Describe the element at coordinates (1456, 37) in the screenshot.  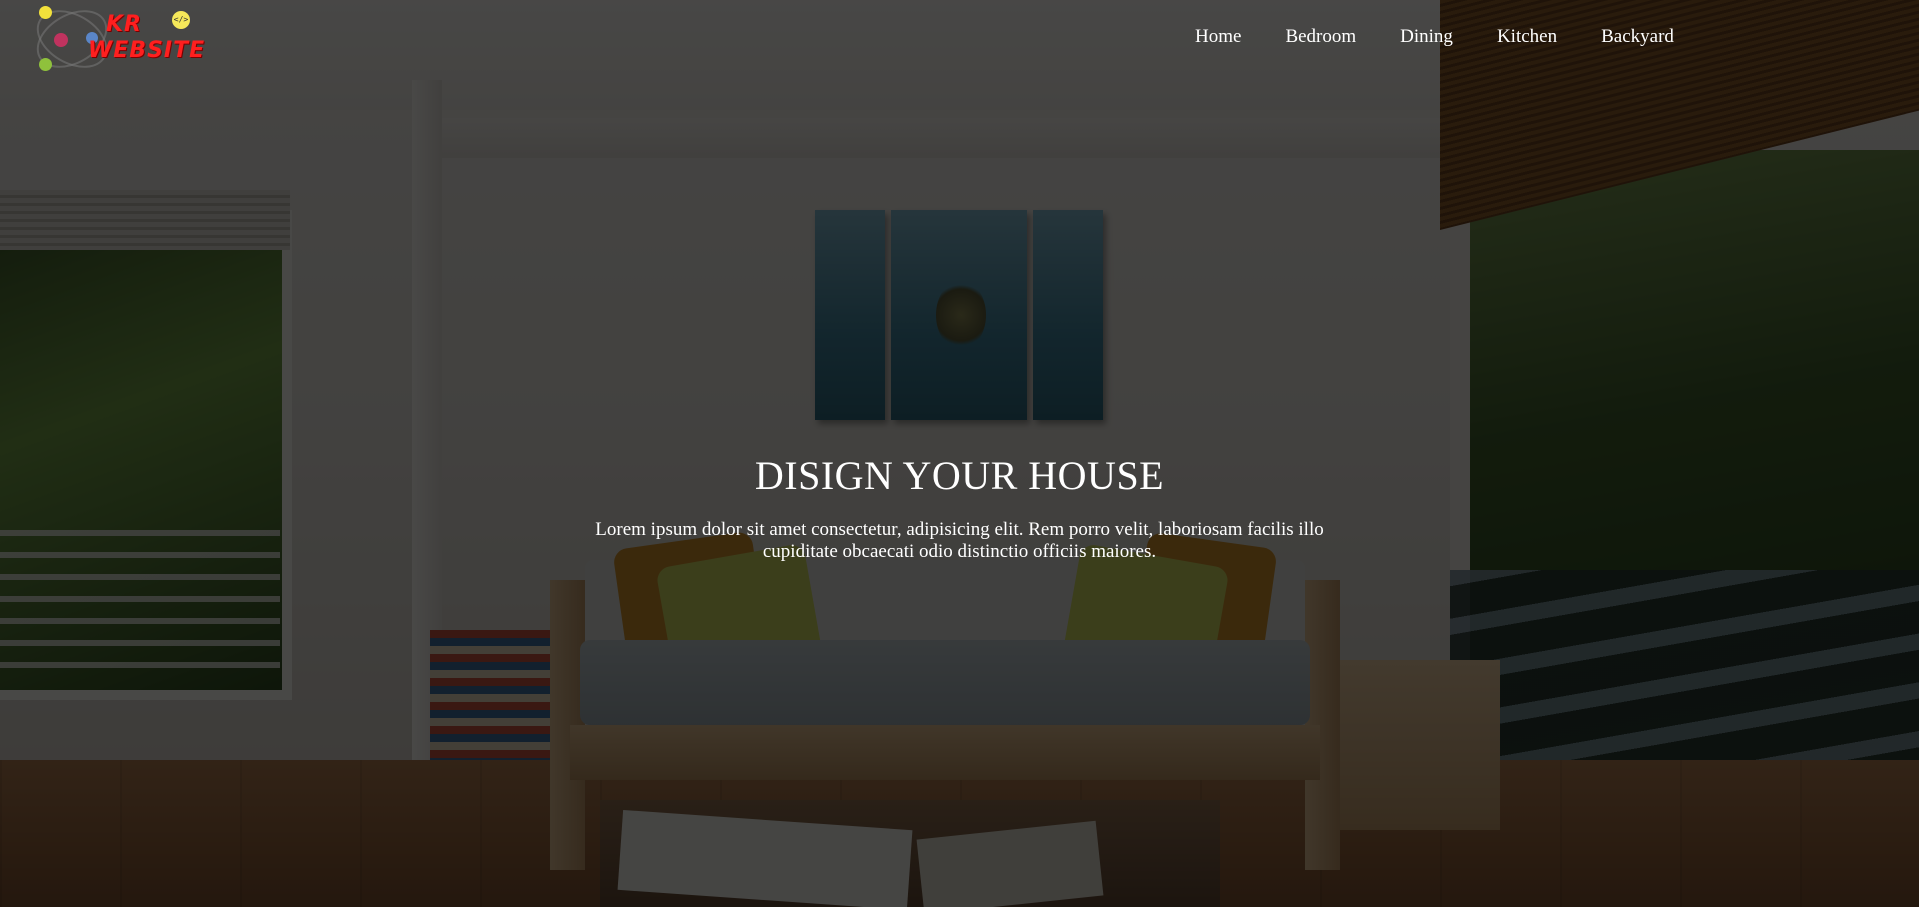
I see `main-nav: Home Bedroom Dining Kitchen Backyard` at that location.